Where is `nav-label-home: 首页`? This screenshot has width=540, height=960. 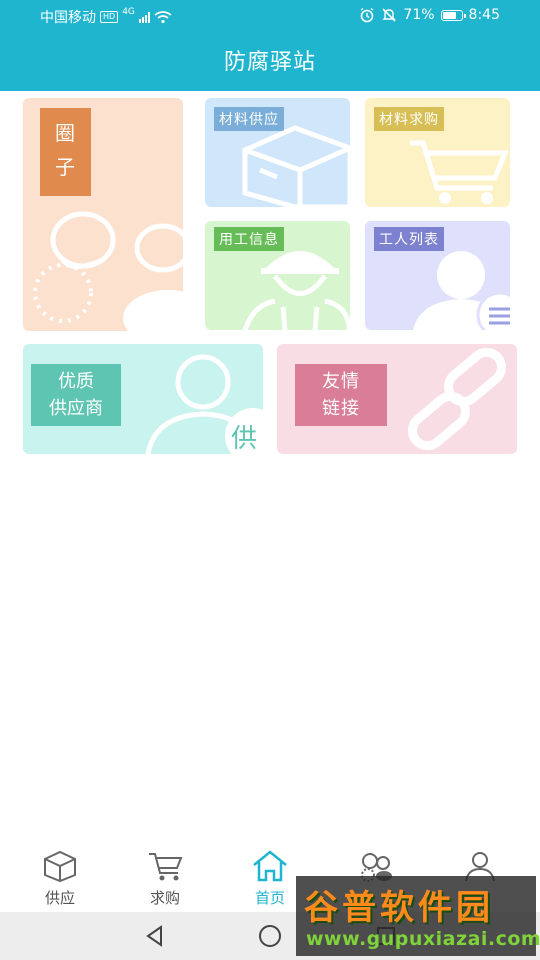
nav-label-home: 首页 is located at coordinates (269, 898).